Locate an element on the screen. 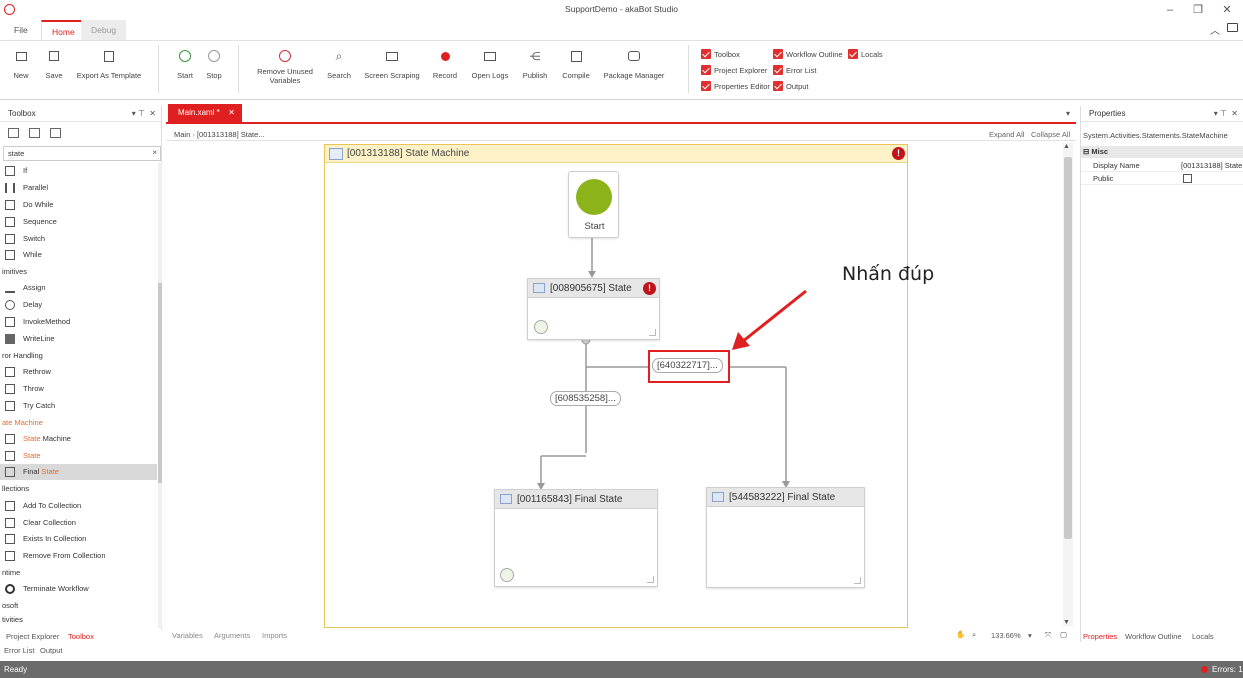 The height and width of the screenshot is (678, 1243). tab-debug: Debug is located at coordinates (104, 30).